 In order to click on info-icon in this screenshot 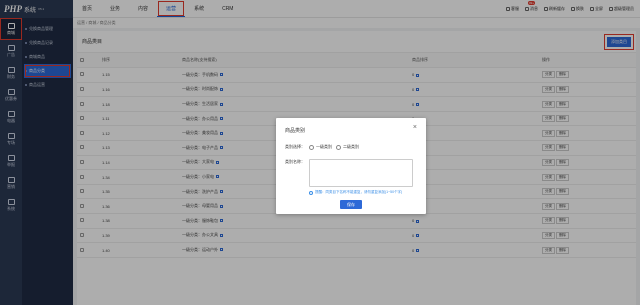, I will do `click(311, 192)`.